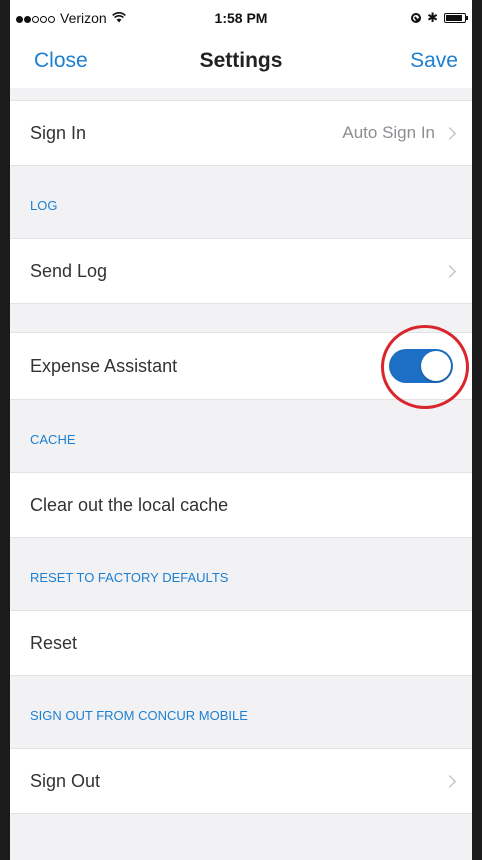 The width and height of the screenshot is (482, 860). I want to click on sign-out-row: Sign Out, so click(241, 781).